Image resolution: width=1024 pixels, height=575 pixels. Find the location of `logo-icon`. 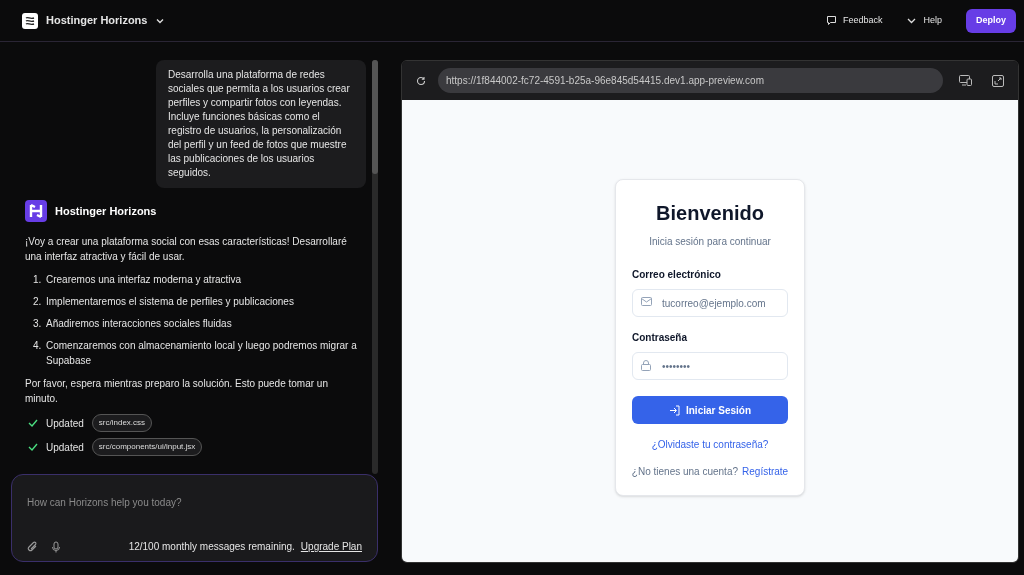

logo-icon is located at coordinates (30, 20).